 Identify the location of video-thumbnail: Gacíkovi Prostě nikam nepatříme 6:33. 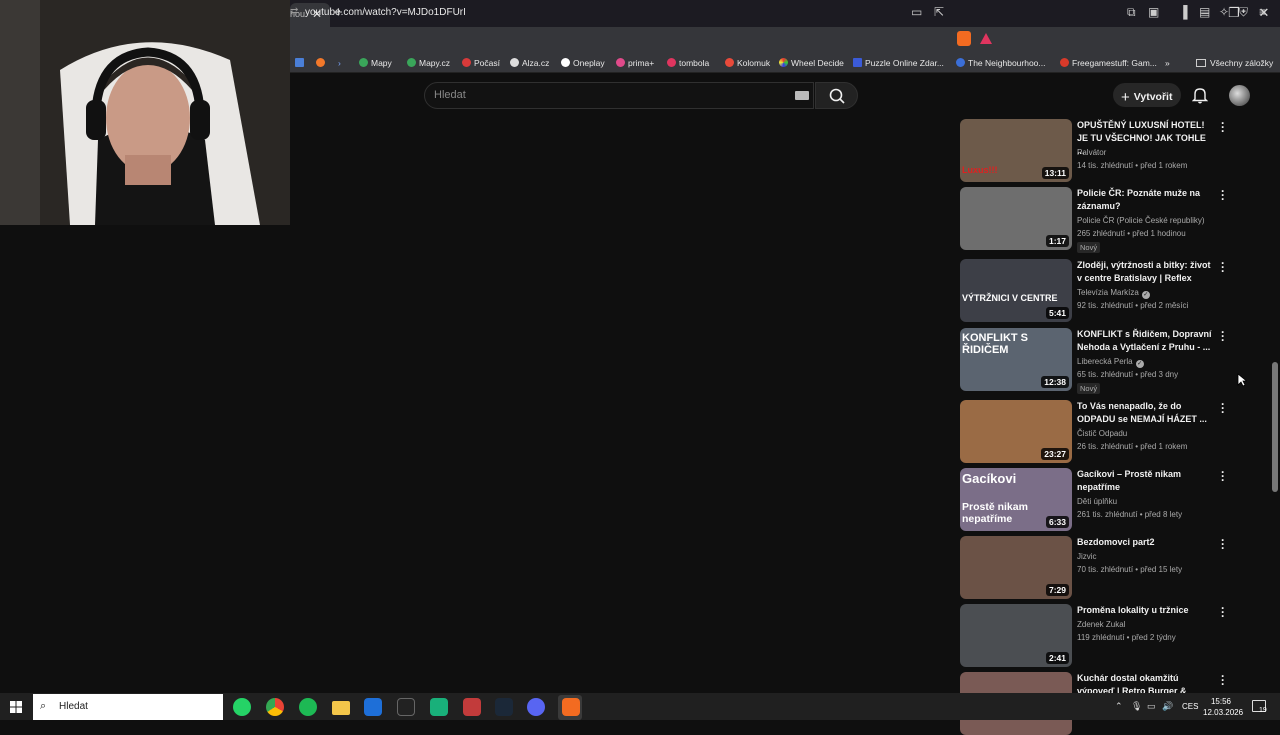
(1016, 499).